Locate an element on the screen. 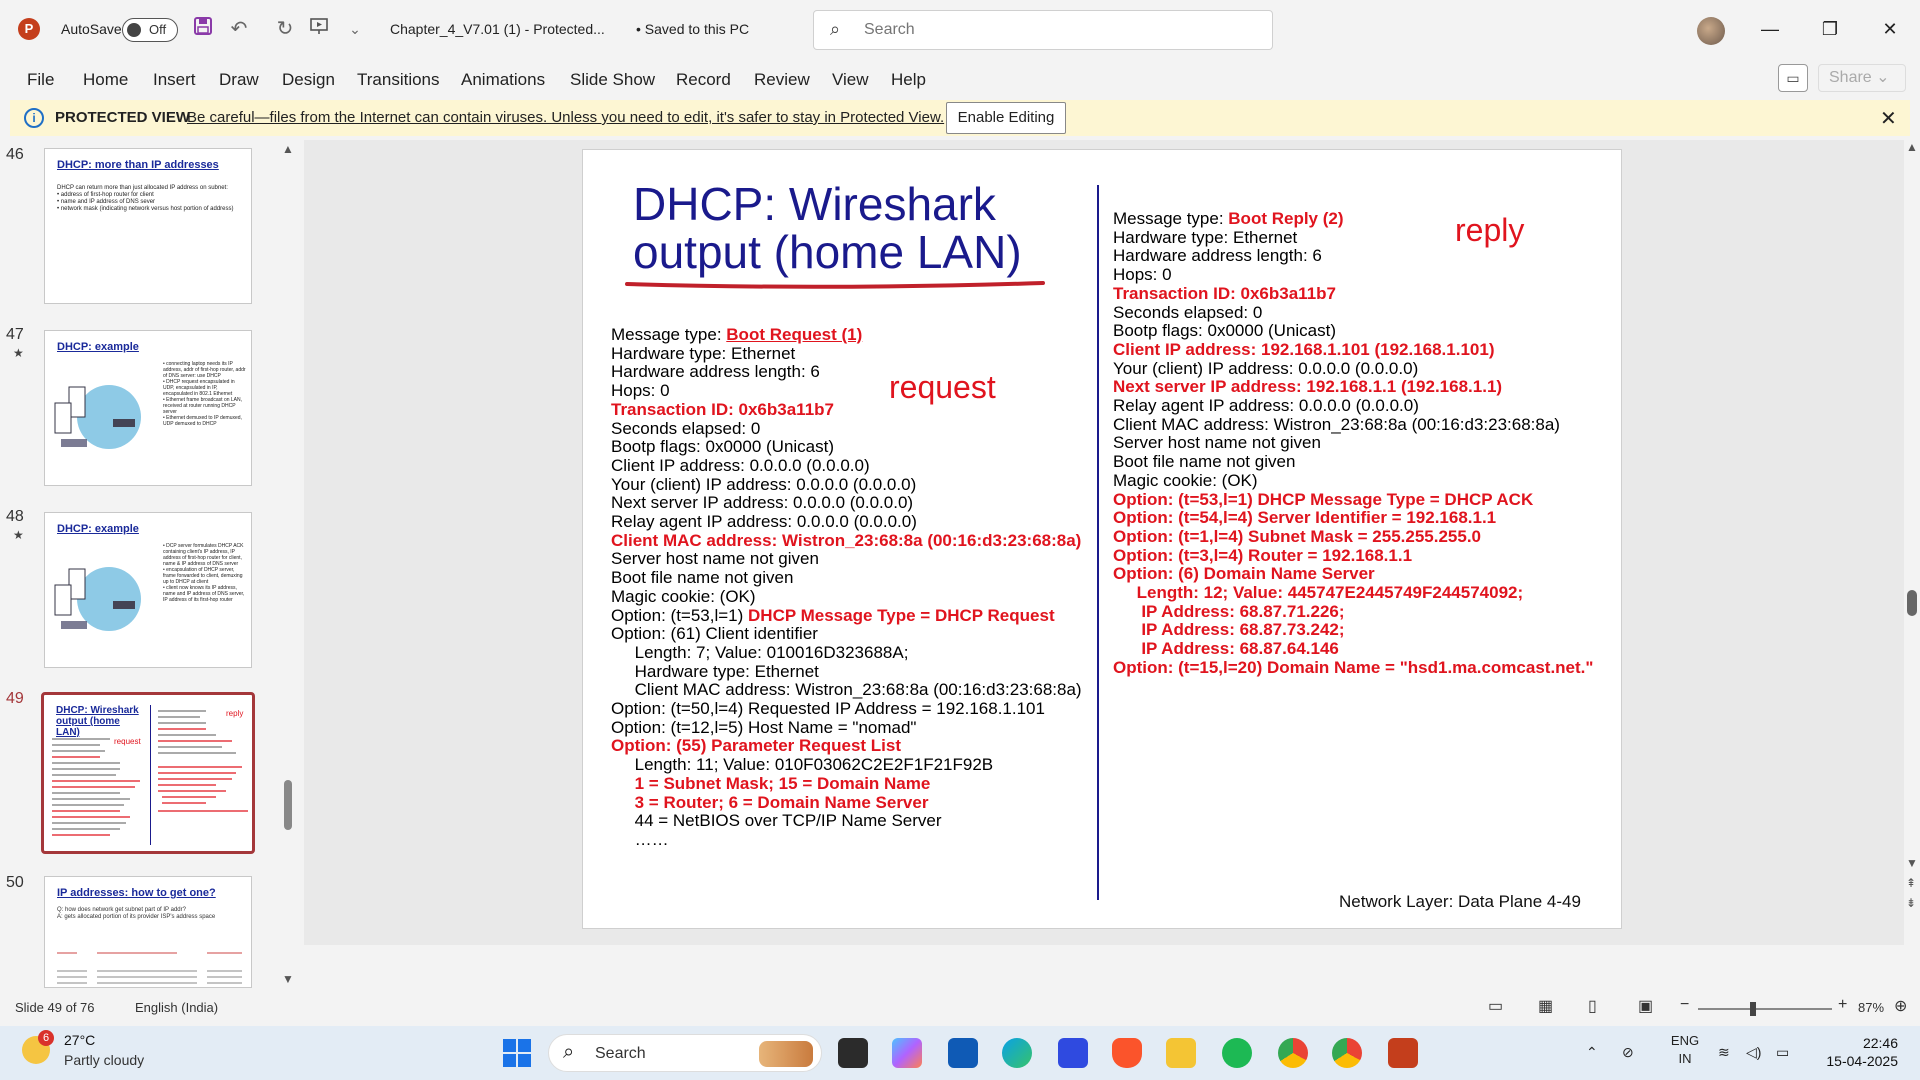 Image resolution: width=1920 pixels, height=1080 pixels. title-underline is located at coordinates (835, 285).